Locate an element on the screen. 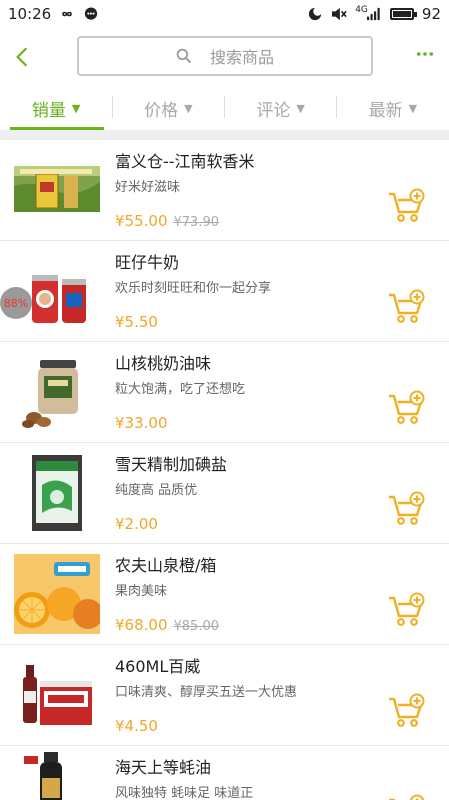  more-button is located at coordinates (425, 54).